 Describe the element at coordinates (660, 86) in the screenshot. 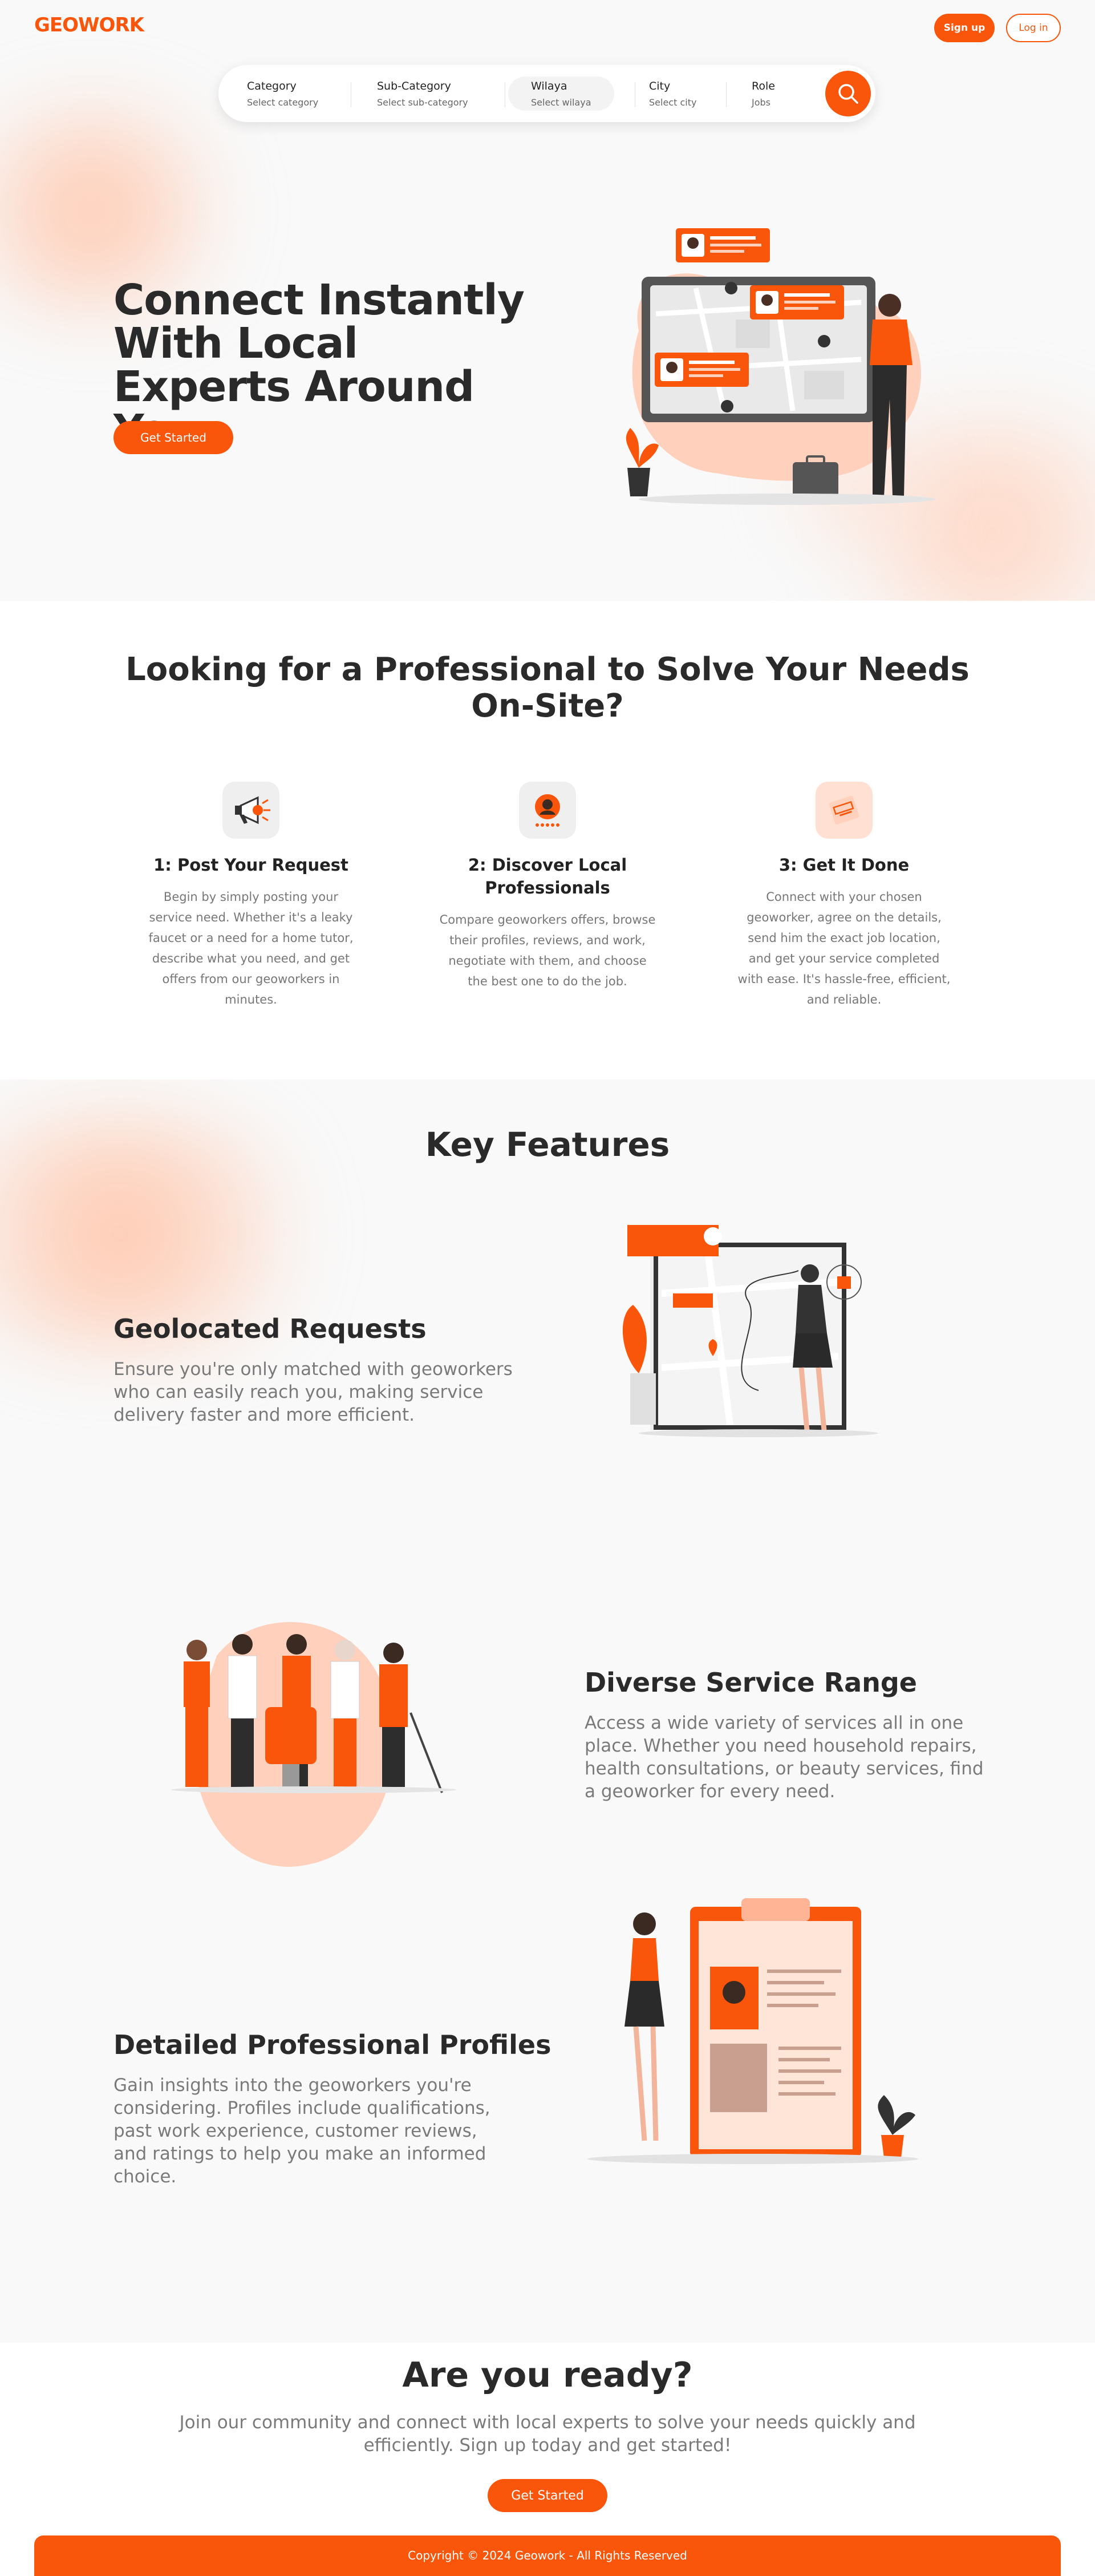

I see `city-label: City` at that location.